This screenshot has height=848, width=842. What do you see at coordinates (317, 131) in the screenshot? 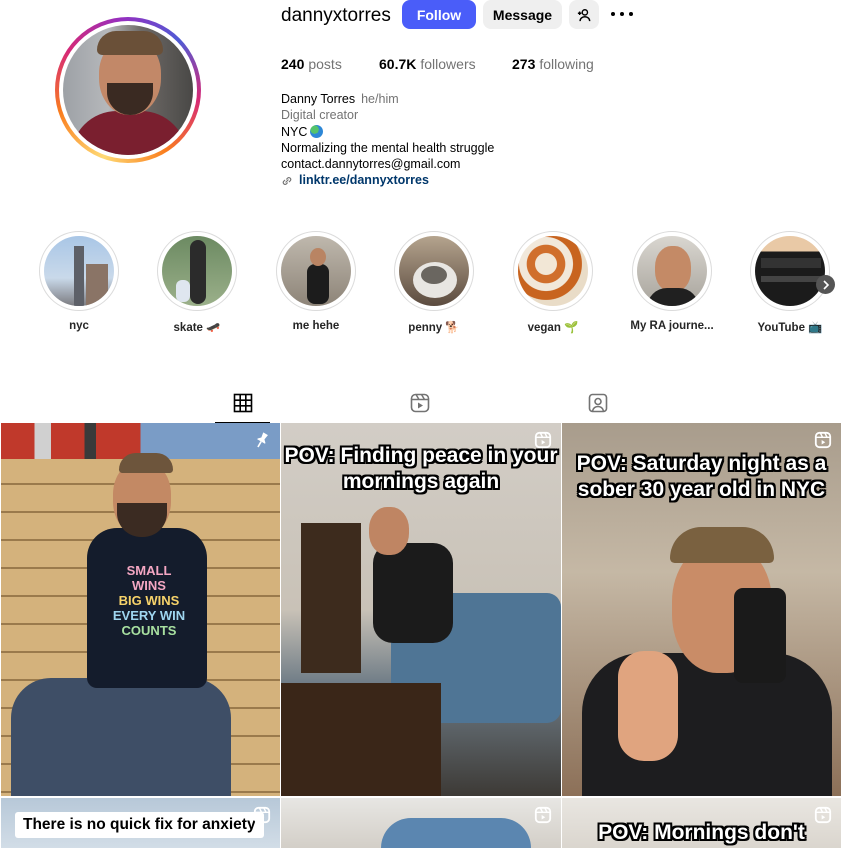
I see `globe-icon` at bounding box center [317, 131].